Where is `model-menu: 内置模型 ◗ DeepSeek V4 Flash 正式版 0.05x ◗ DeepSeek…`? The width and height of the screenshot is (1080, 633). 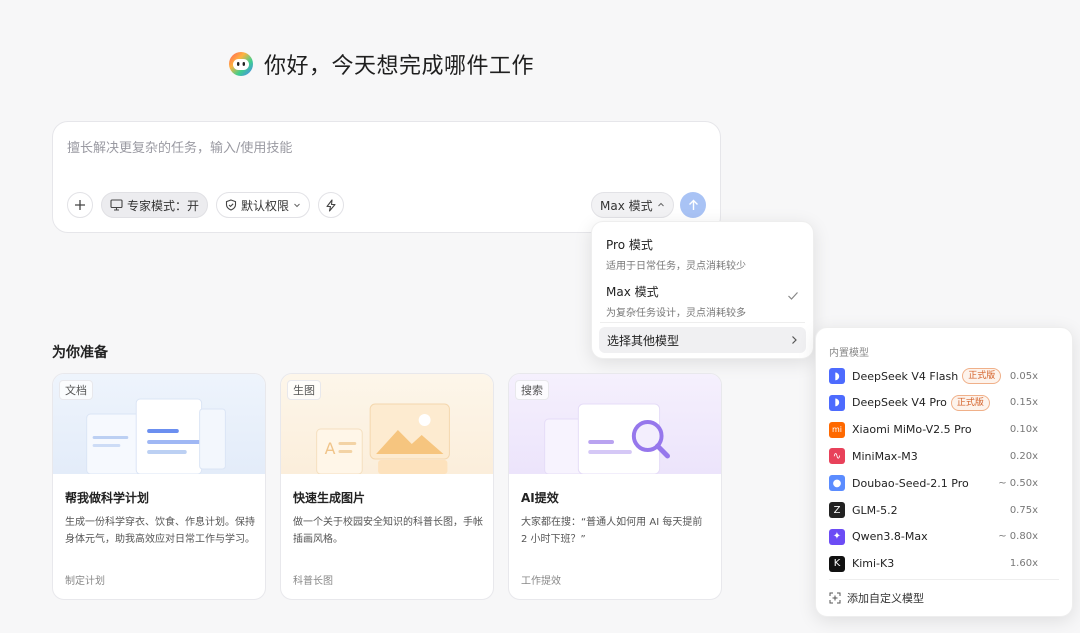
model-menu: 内置模型 ◗ DeepSeek V4 Flash 正式版 0.05x ◗ DeepSeek… is located at coordinates (944, 472).